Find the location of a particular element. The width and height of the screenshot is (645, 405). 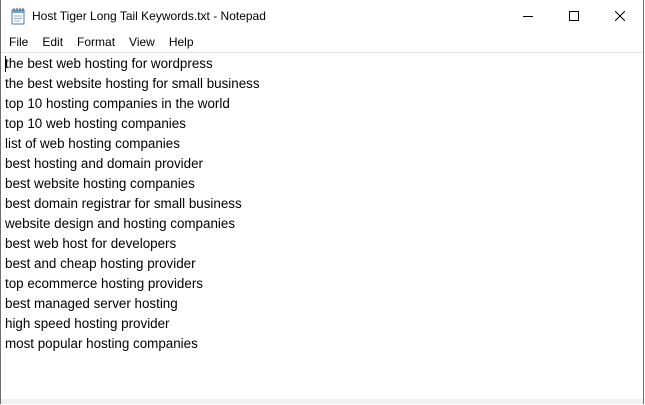

text-line: best domain registrar for small business is located at coordinates (322, 204).